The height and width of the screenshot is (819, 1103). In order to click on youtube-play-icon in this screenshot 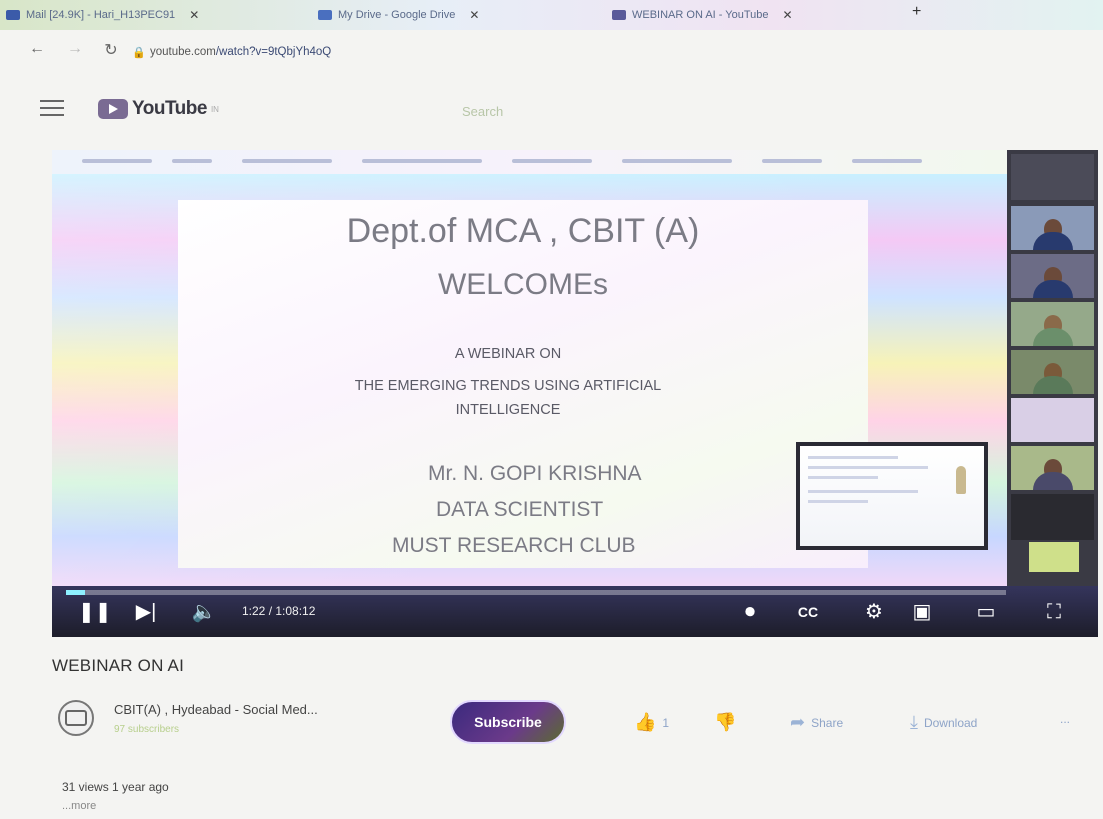, I will do `click(113, 109)`.